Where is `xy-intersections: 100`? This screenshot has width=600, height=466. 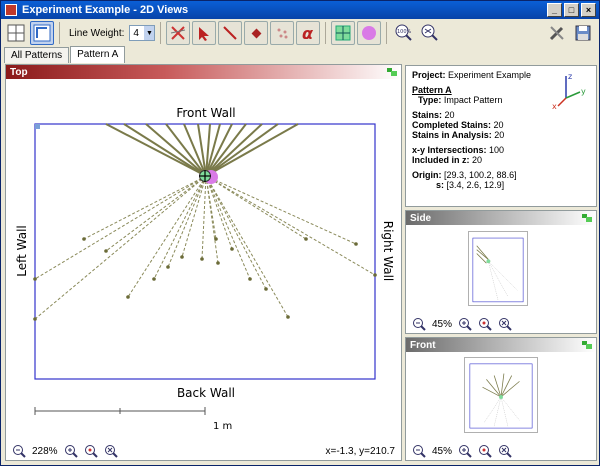
xy-intersections: 100 is located at coordinates (497, 150).